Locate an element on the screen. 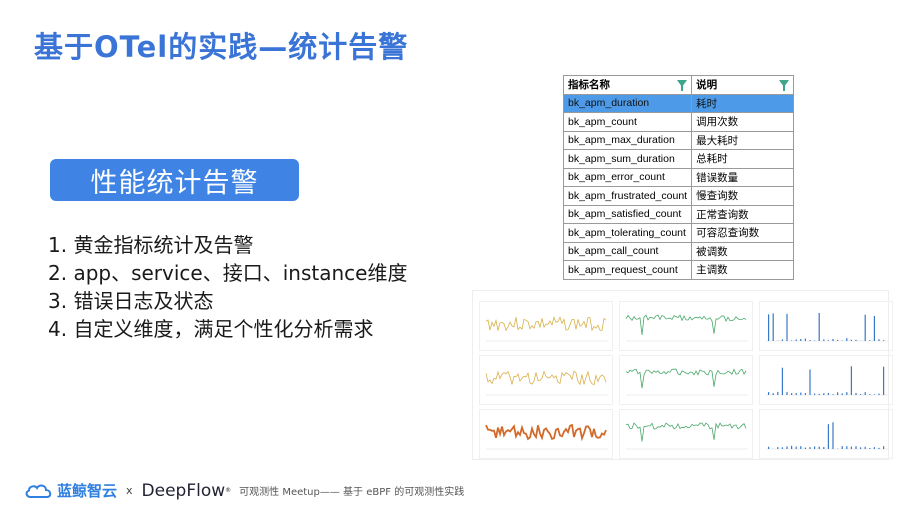 The image size is (904, 510). bullet-item: 1. 黄金指标统计及告警 is located at coordinates (151, 245).